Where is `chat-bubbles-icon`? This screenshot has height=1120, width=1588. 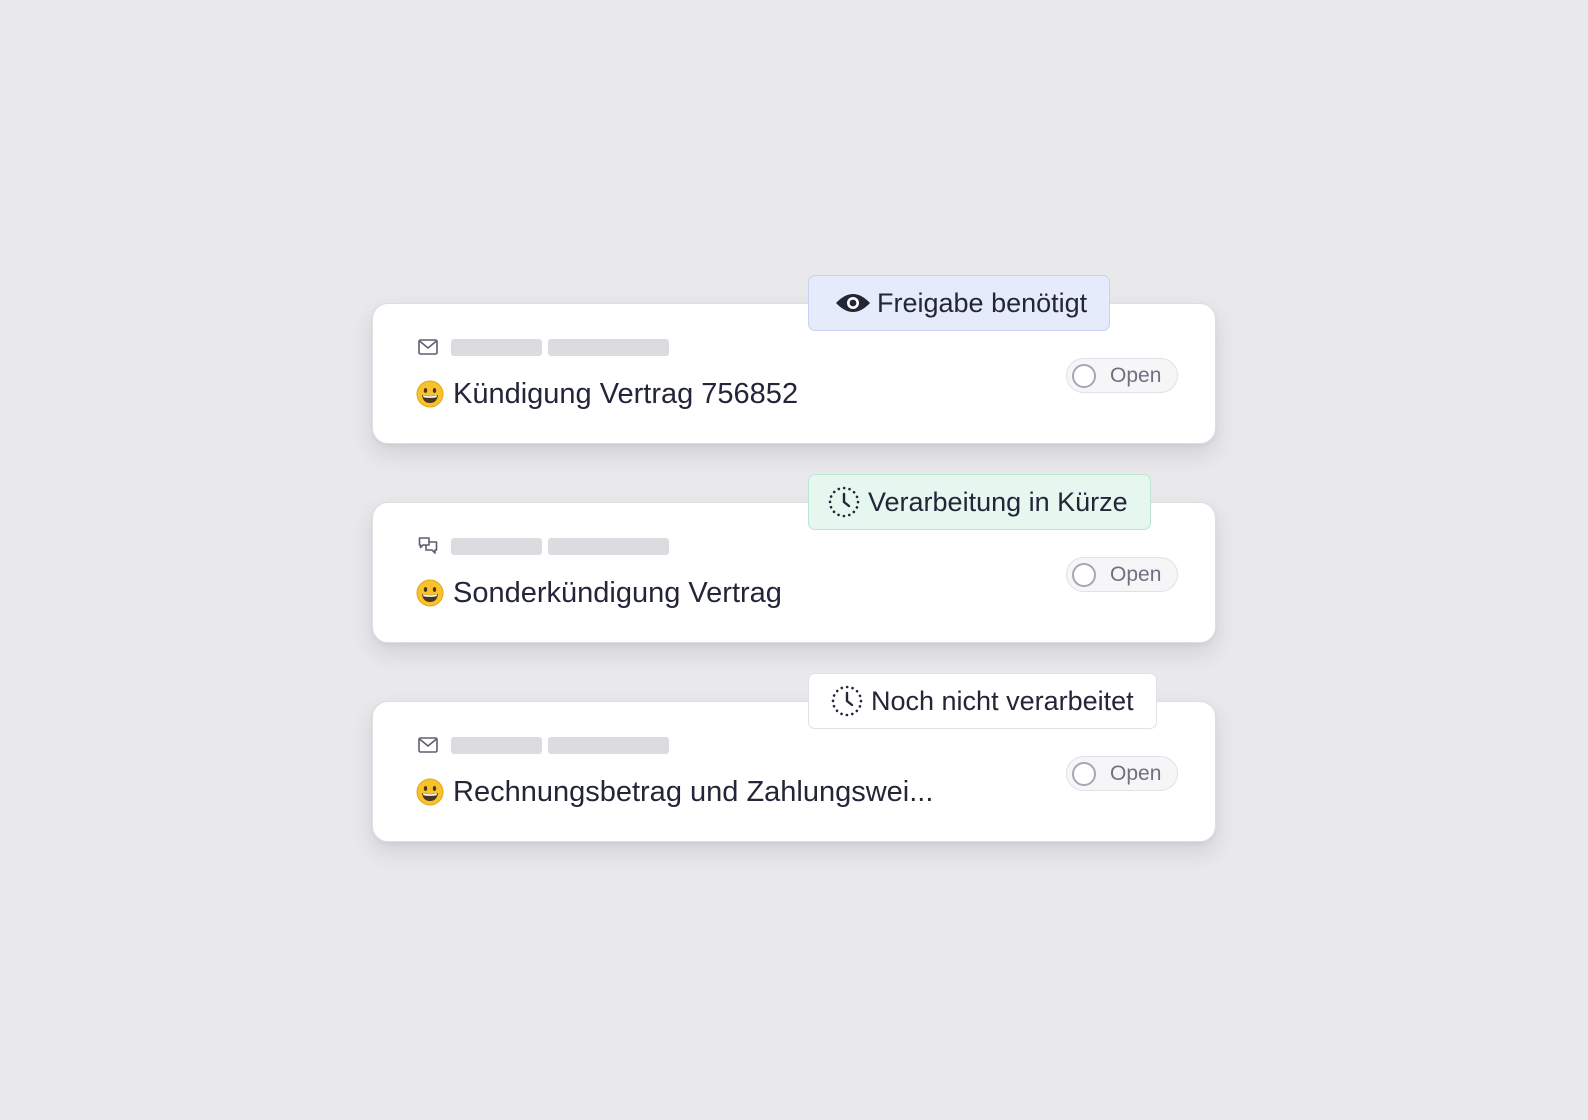
chat-bubbles-icon is located at coordinates (428, 546).